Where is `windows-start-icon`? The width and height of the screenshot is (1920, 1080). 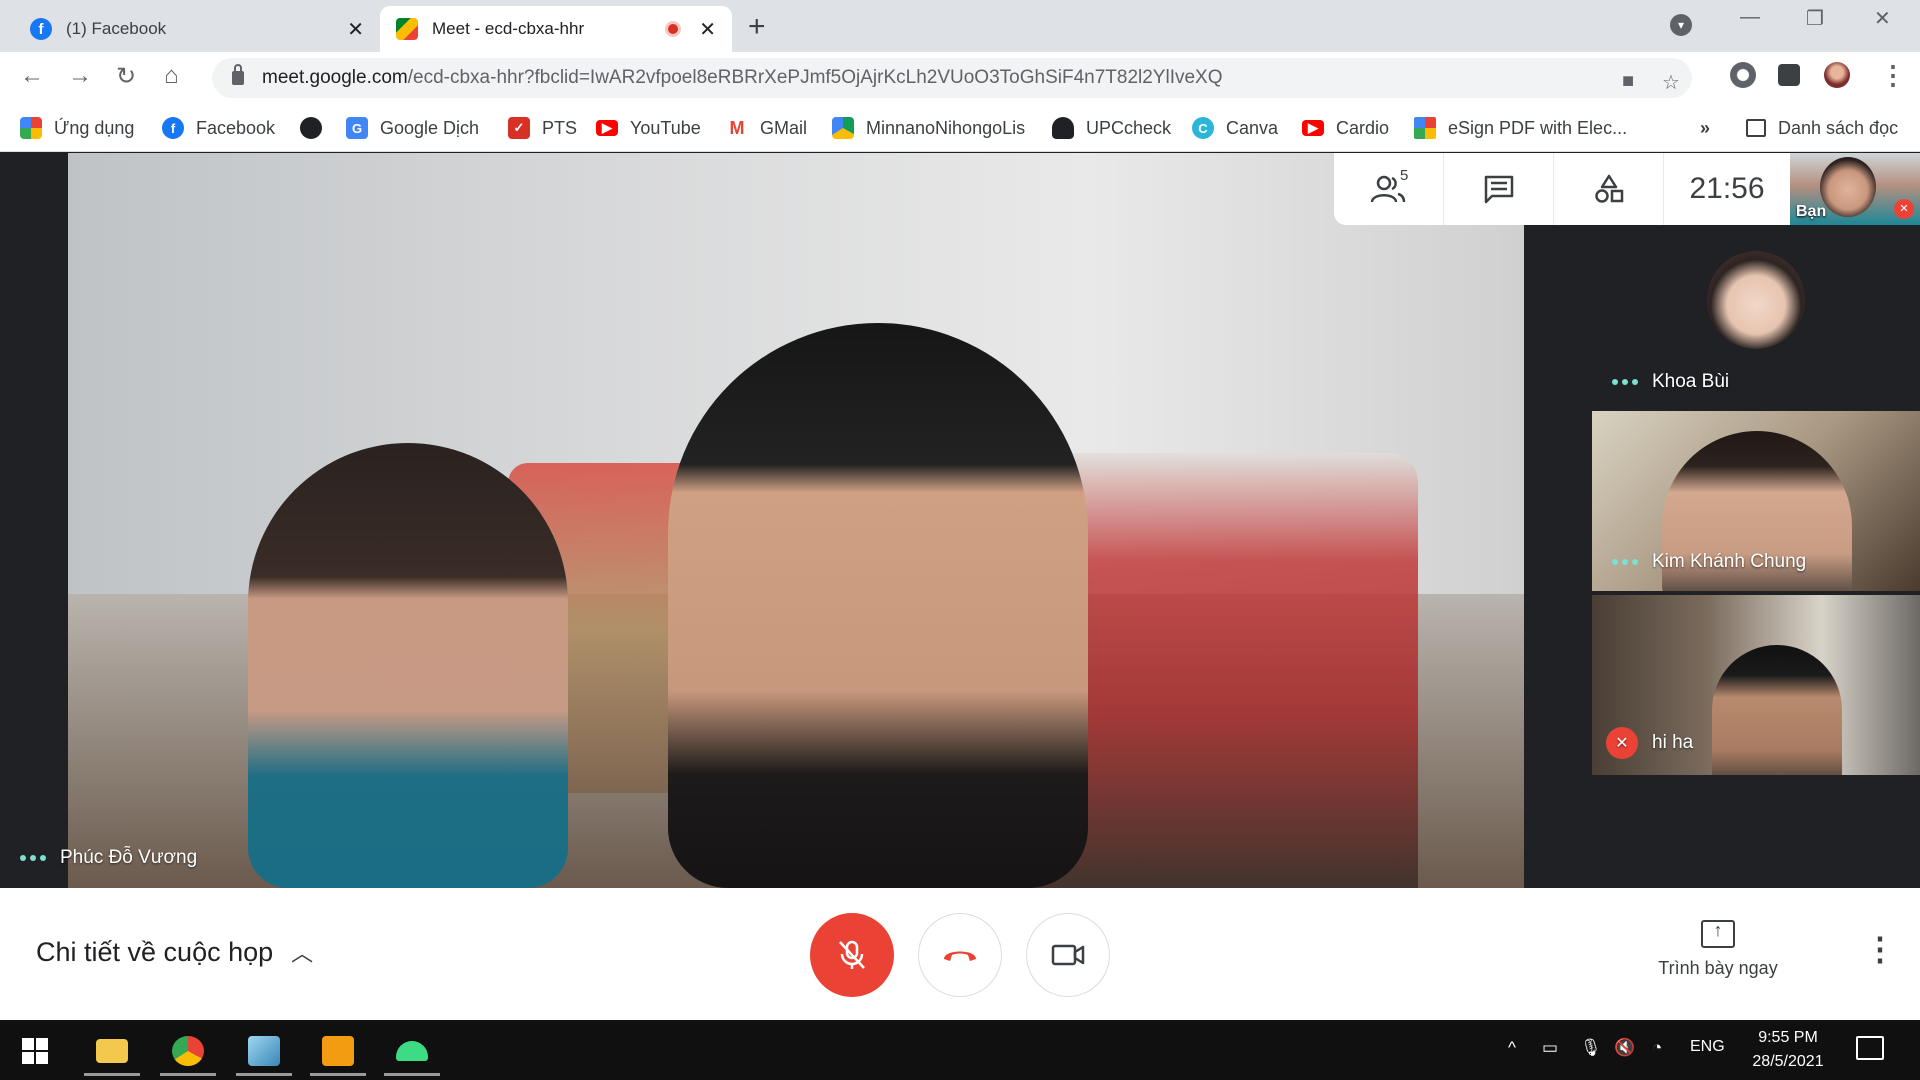 windows-start-icon is located at coordinates (35, 1051).